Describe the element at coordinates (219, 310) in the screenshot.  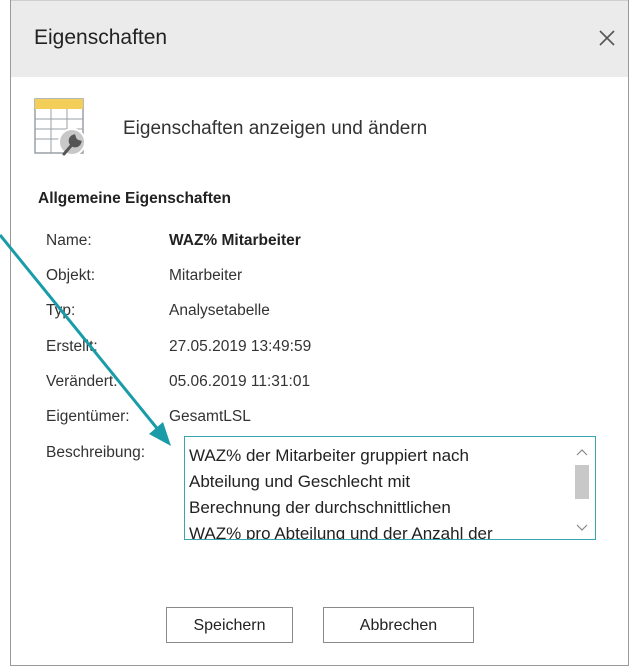
I see `type-value: Analysetabelle` at that location.